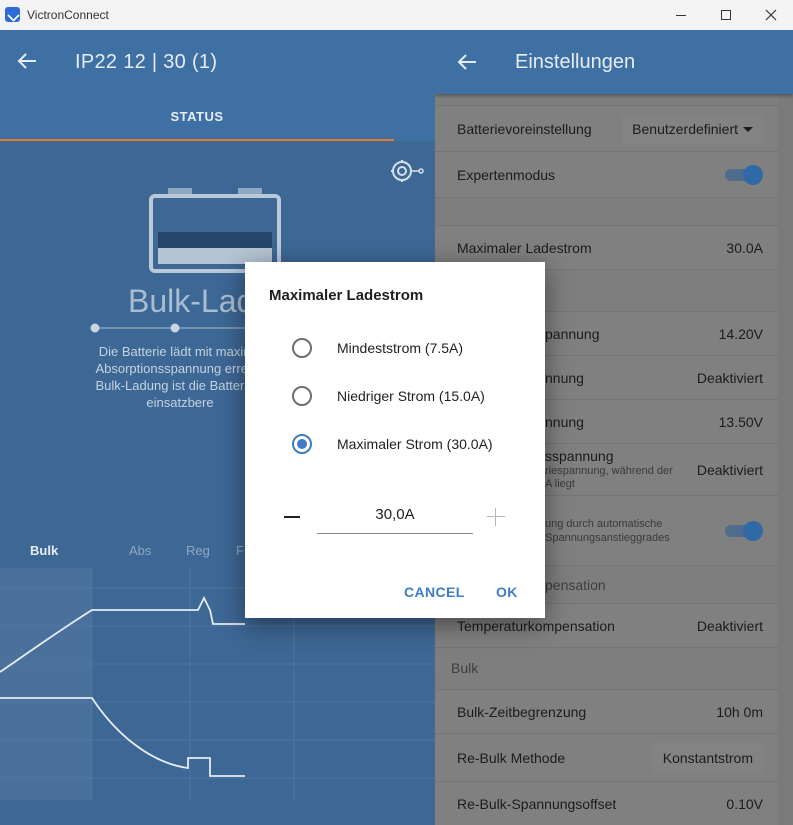 This screenshot has width=793, height=825. What do you see at coordinates (606, 212) in the screenshot?
I see `section-spacer` at bounding box center [606, 212].